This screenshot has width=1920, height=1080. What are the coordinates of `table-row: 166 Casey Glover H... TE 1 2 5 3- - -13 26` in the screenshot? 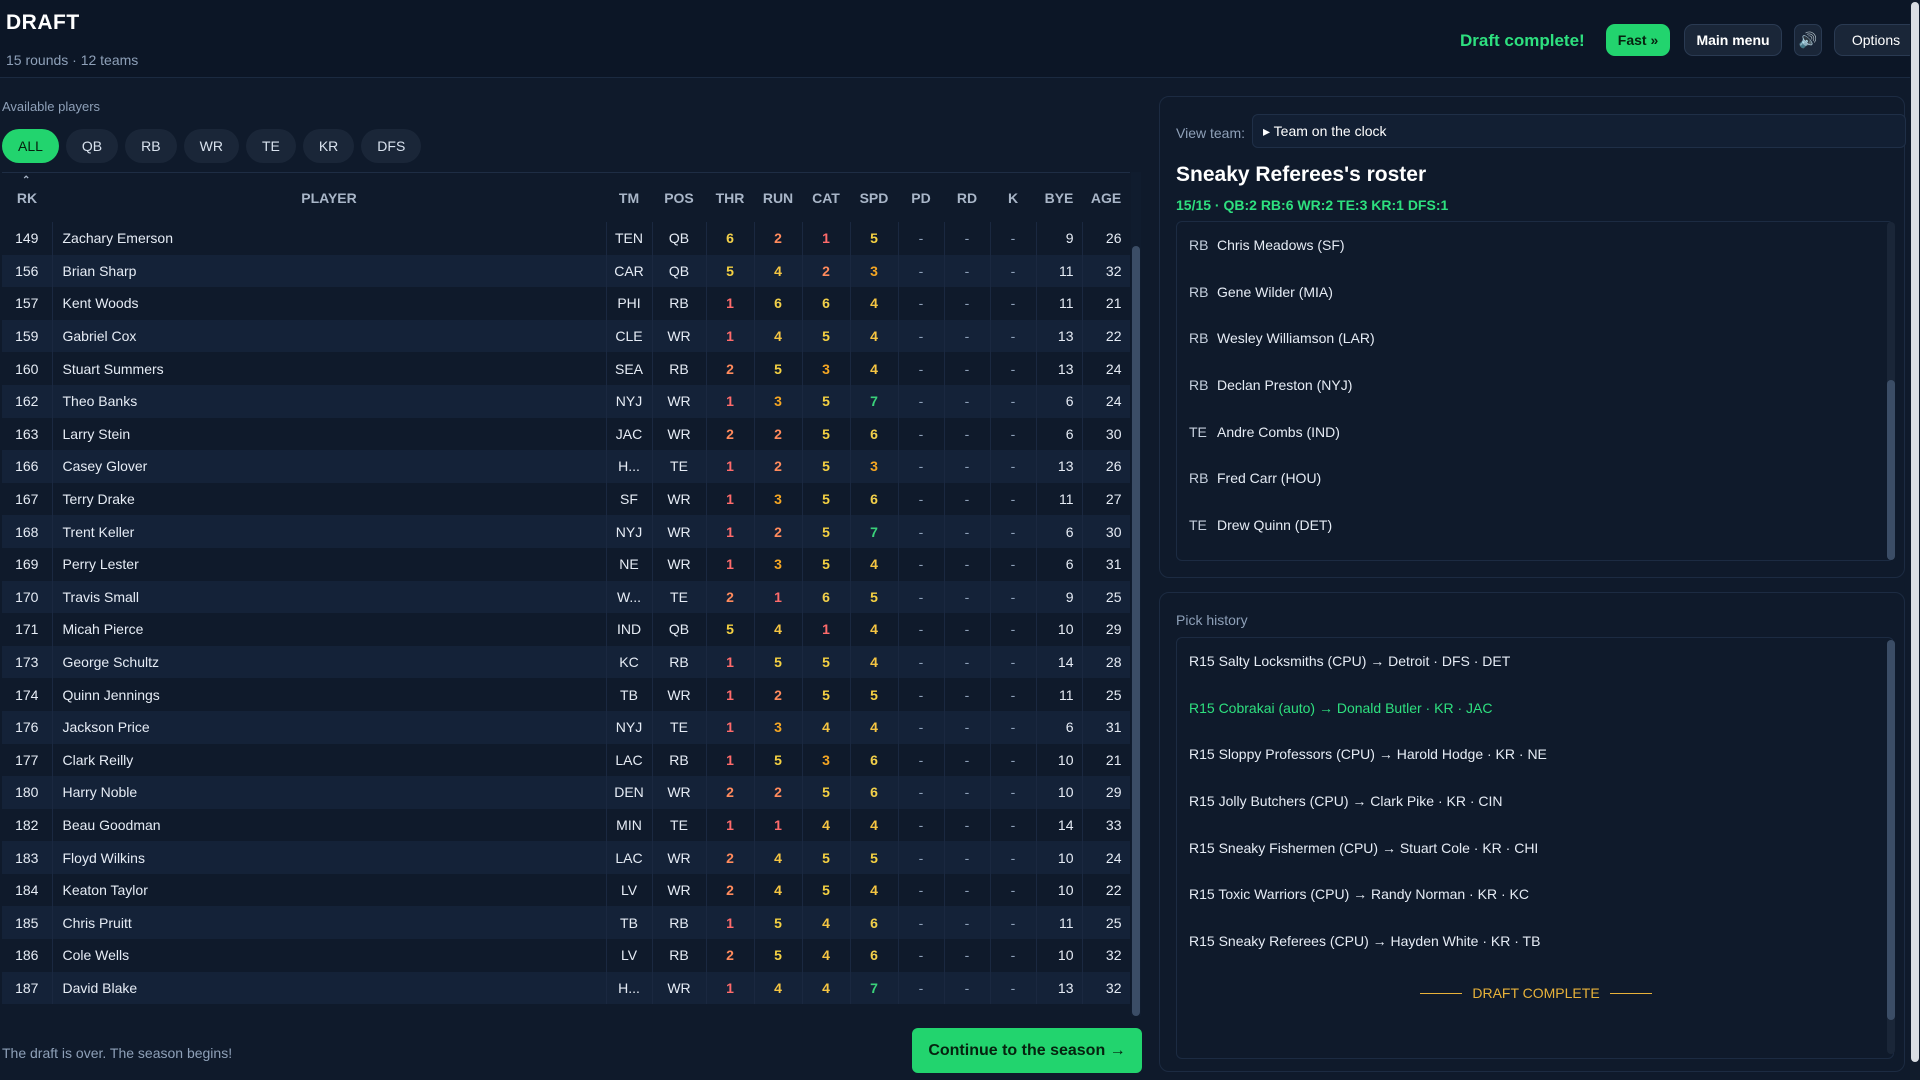 It's located at (566, 466).